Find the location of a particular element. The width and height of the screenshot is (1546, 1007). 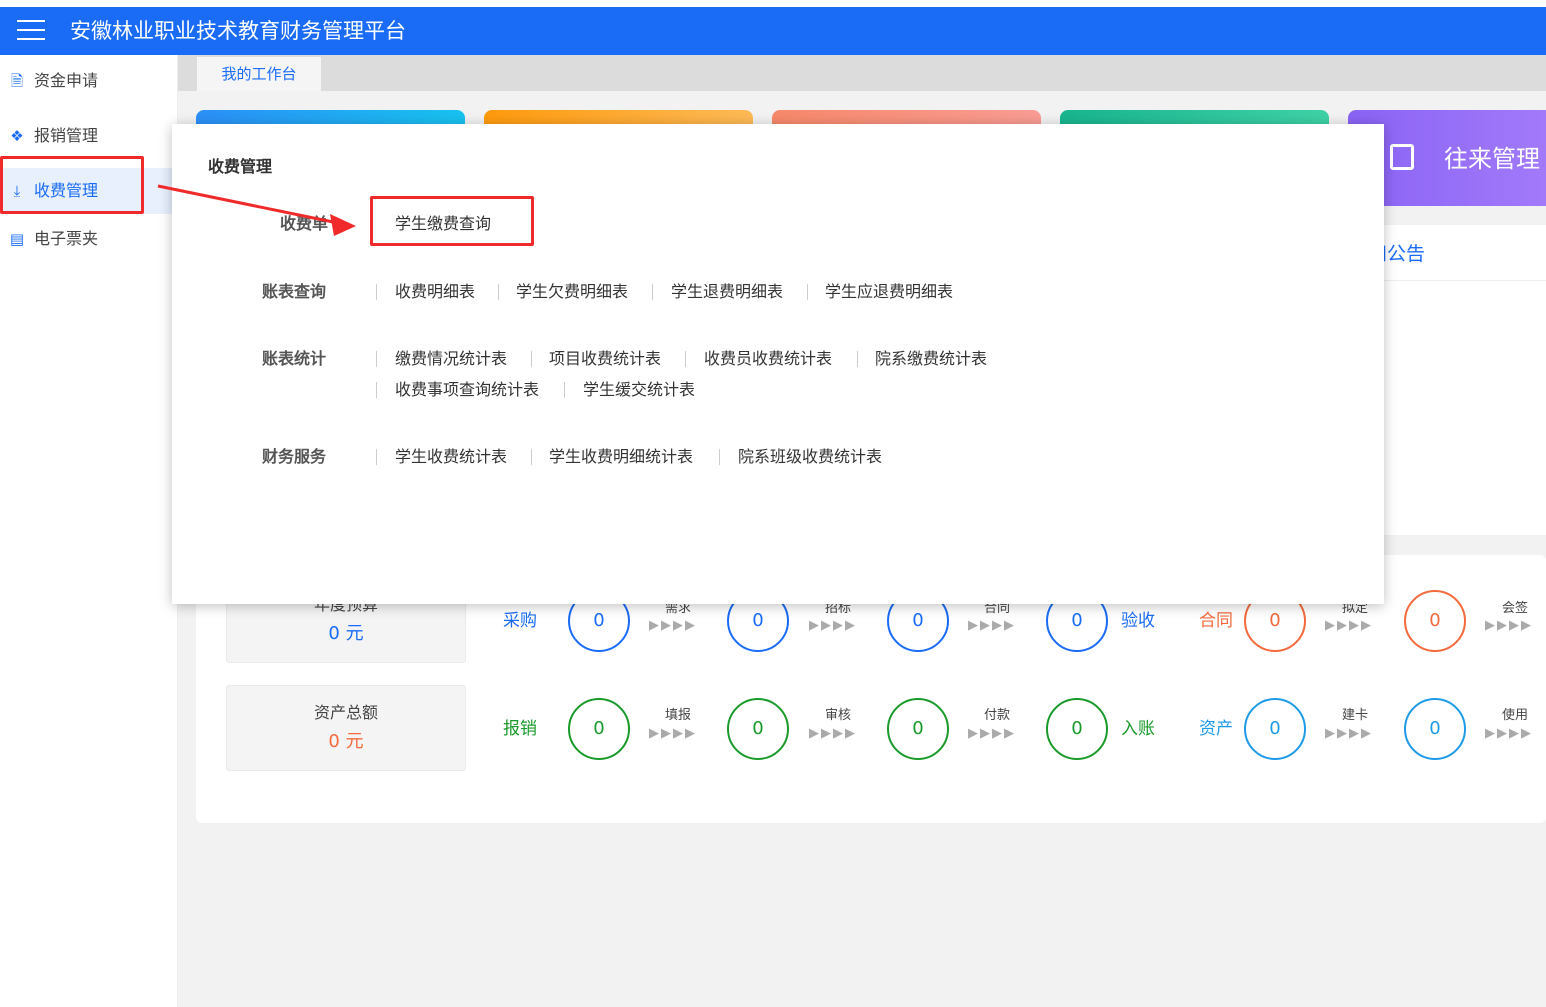

menu-link: 学生欠费明细表 is located at coordinates (572, 292).